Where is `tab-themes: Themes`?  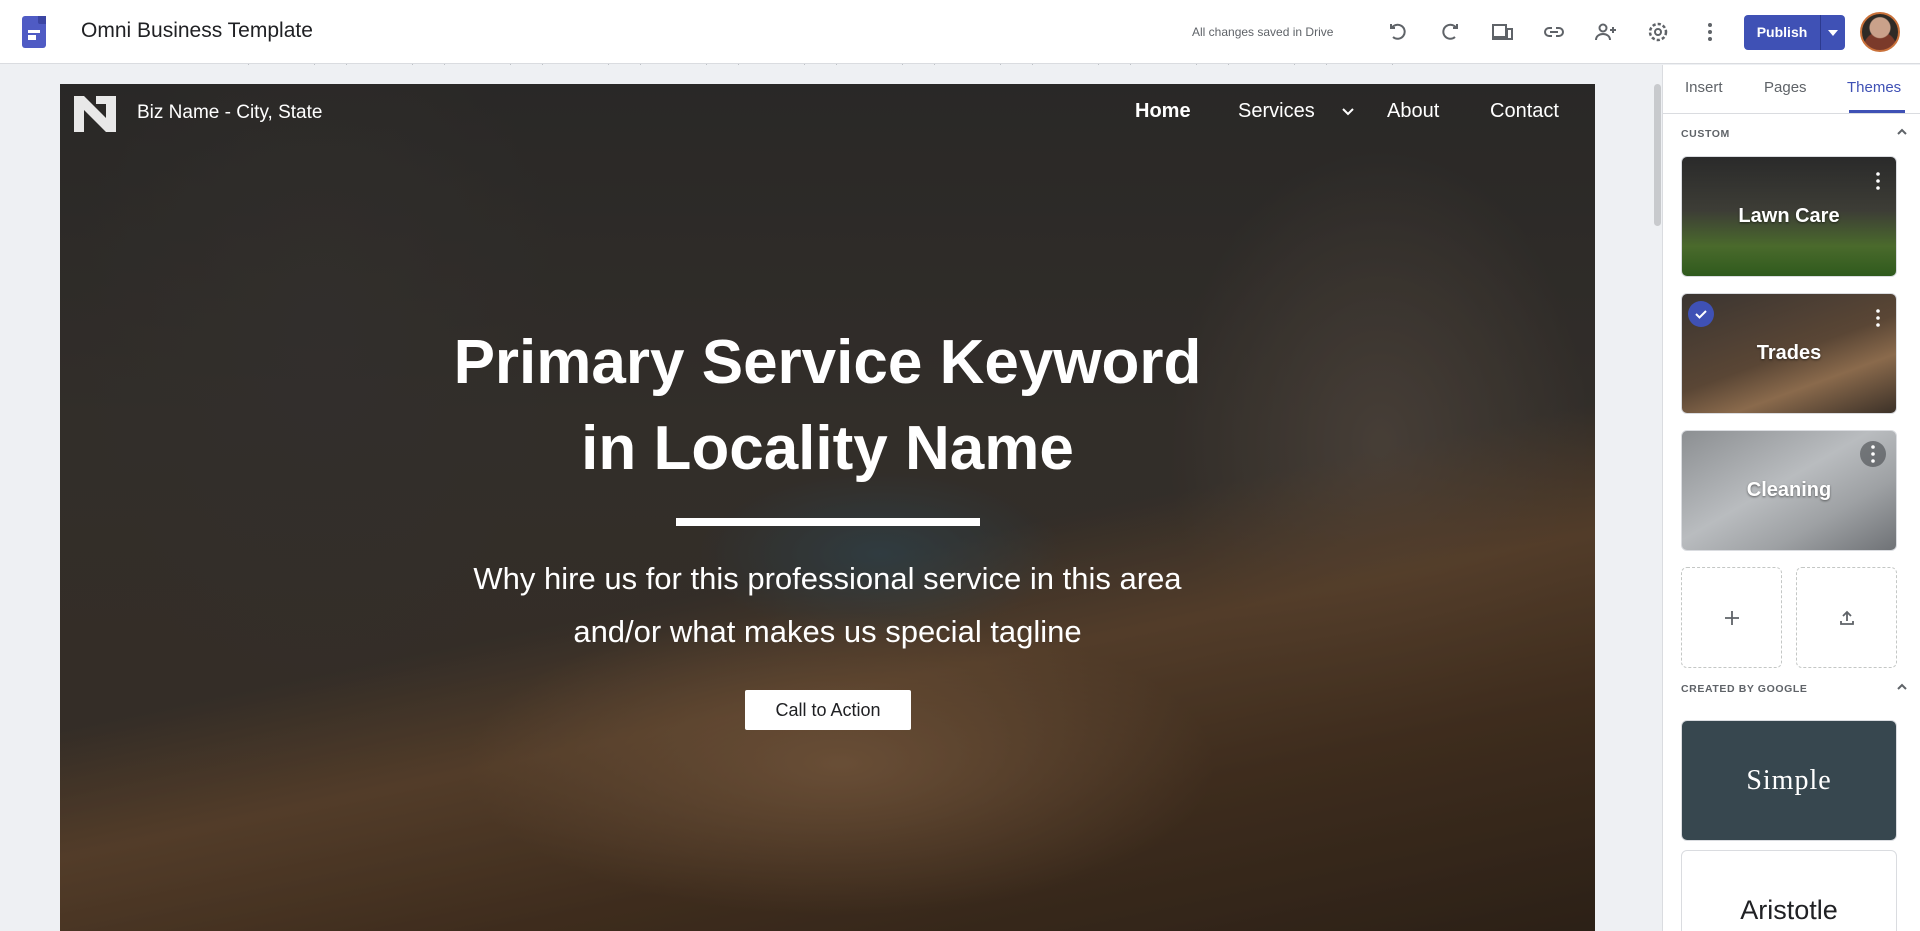 tab-themes: Themes is located at coordinates (1874, 87).